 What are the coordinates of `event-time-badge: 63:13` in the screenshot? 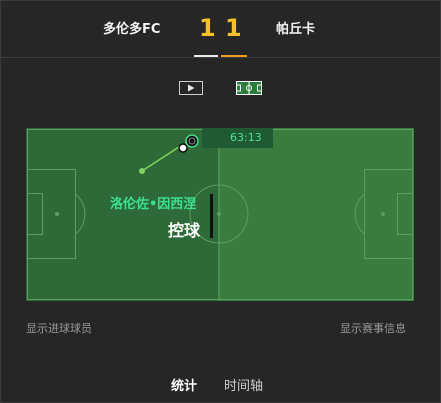 It's located at (237, 138).